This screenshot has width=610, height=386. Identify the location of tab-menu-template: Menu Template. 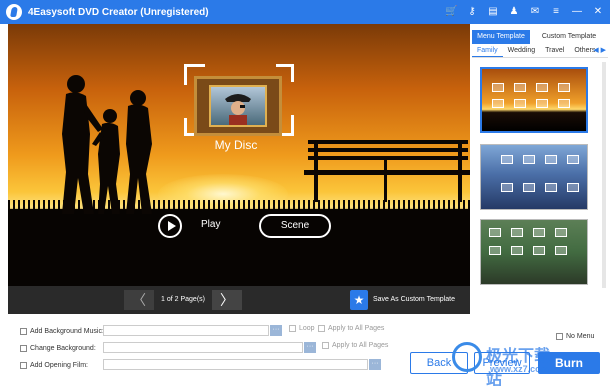
(501, 37).